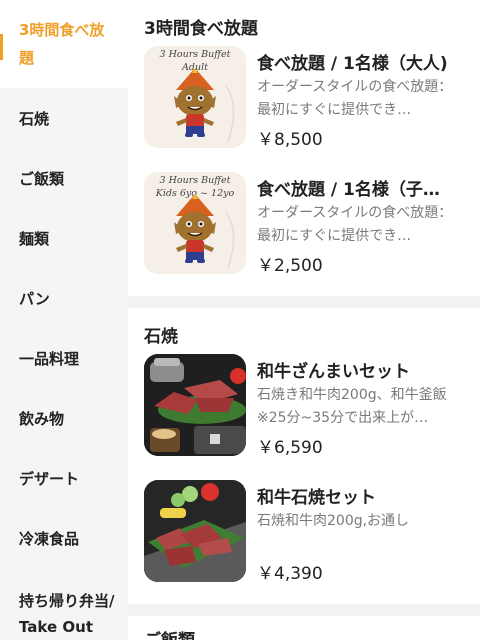  I want to click on item-price: ￥4,390, so click(290, 574).